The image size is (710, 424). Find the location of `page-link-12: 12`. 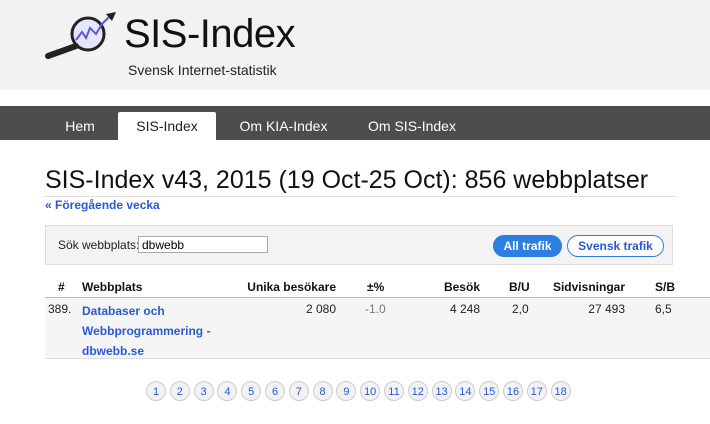

page-link-12: 12 is located at coordinates (417, 391).